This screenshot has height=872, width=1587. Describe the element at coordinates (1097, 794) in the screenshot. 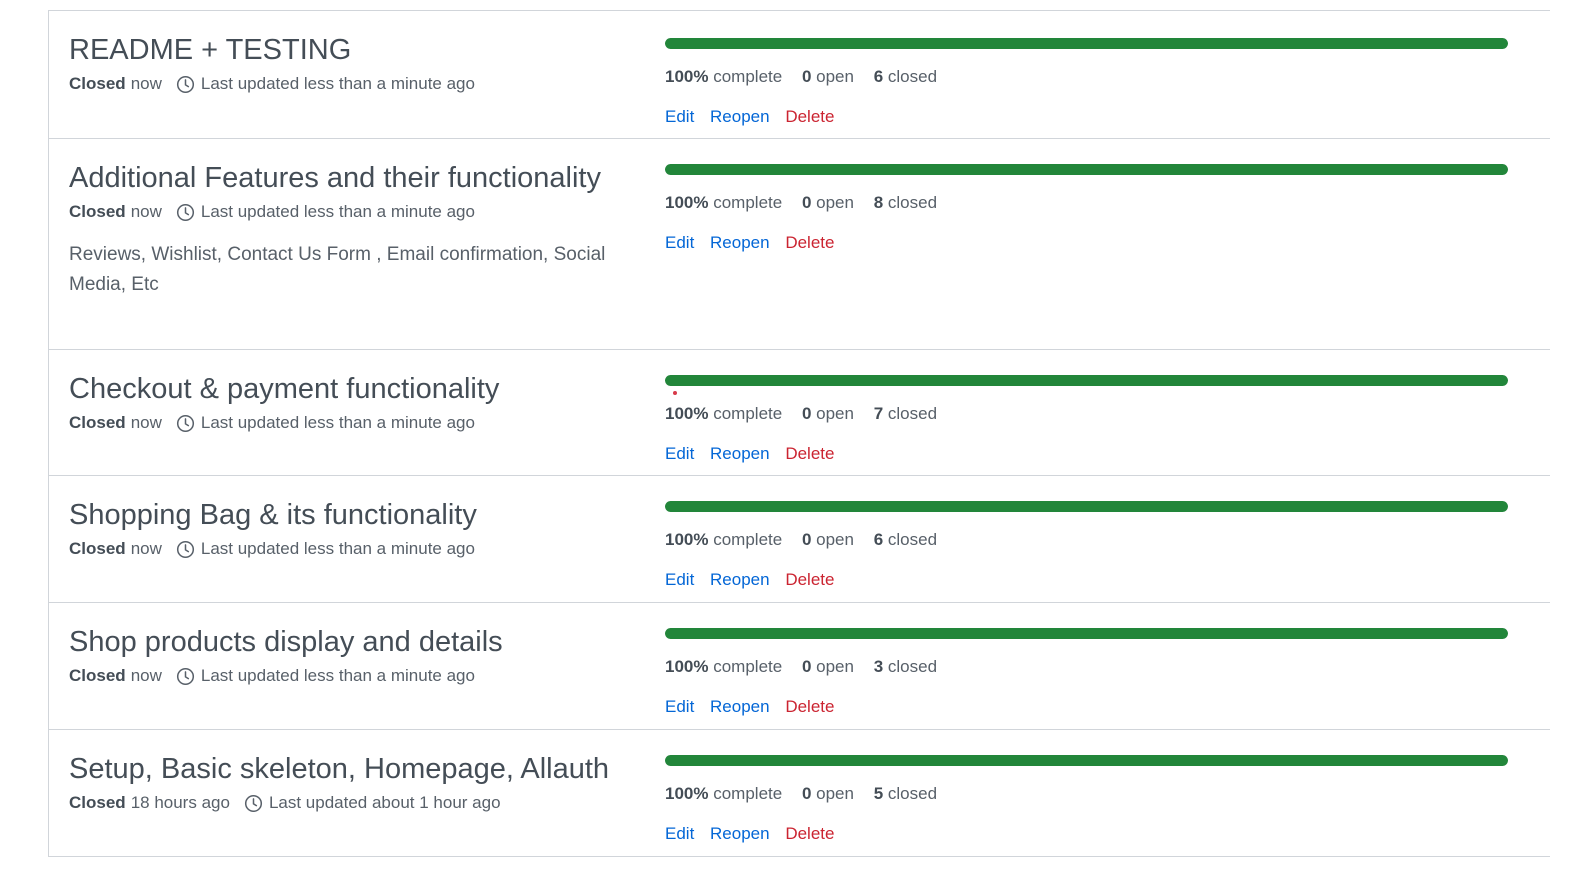

I see `milestone-stats: 100% complete 0 open 5 closed` at that location.